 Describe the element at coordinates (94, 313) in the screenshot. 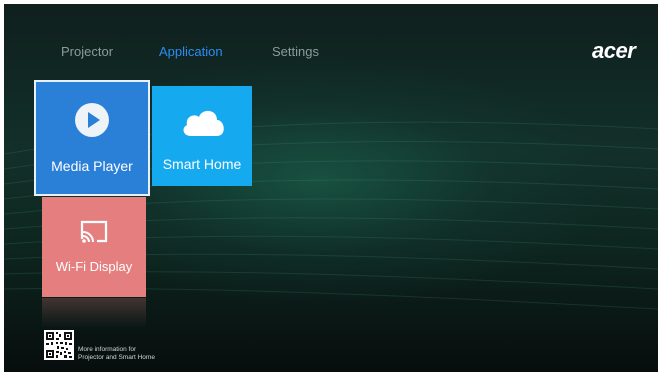

I see `tile-reflection` at that location.